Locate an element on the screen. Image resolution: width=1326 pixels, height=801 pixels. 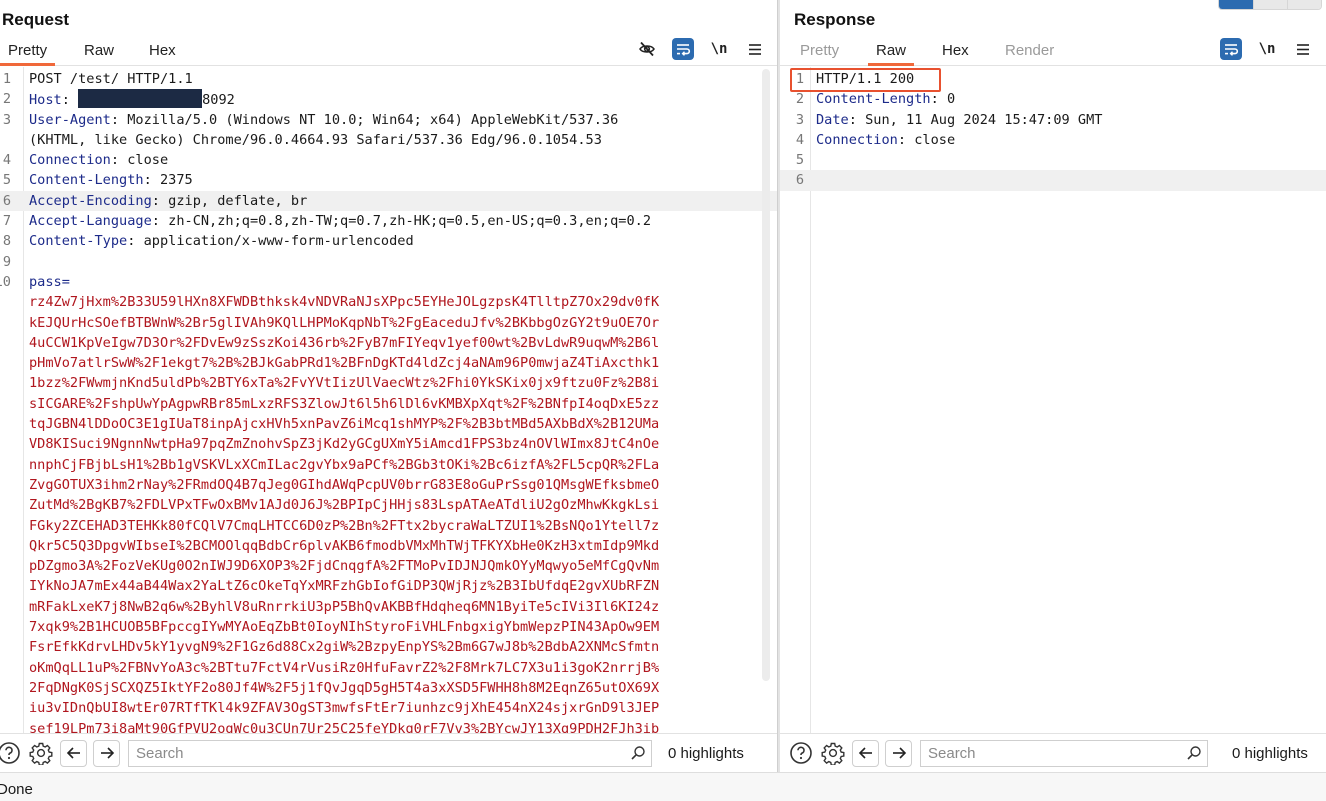
response-tab-pretty: Pretty is located at coordinates (819, 50).